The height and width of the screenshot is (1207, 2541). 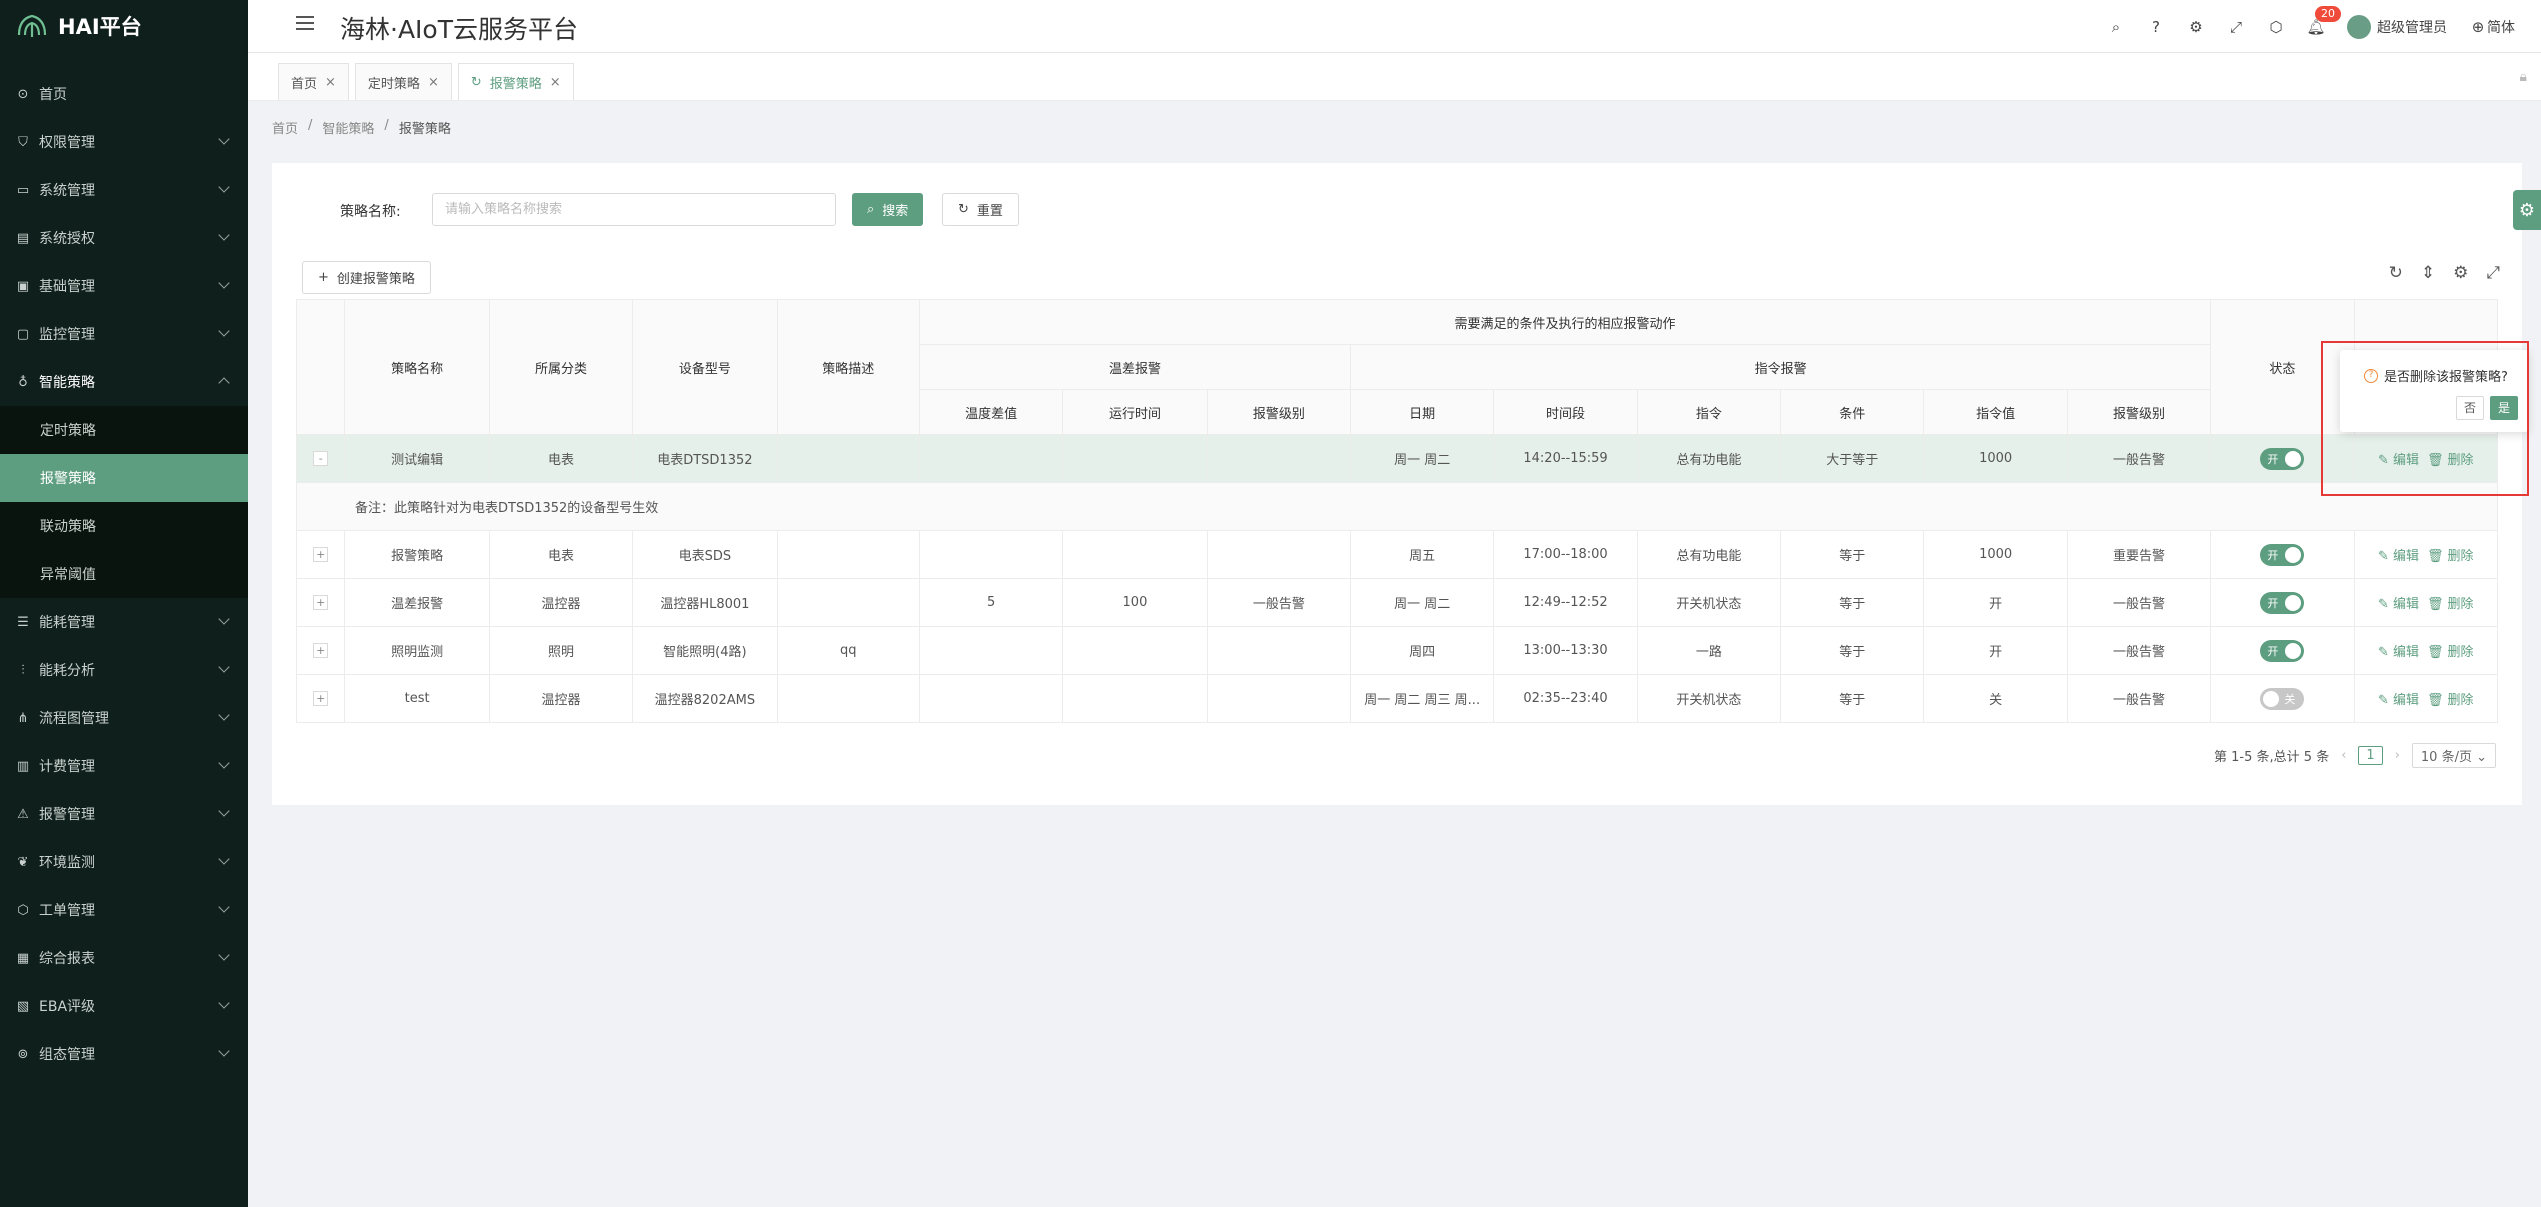 What do you see at coordinates (124, 766) in the screenshot?
I see `sidebar-item-billing: ▥ 计费管理` at bounding box center [124, 766].